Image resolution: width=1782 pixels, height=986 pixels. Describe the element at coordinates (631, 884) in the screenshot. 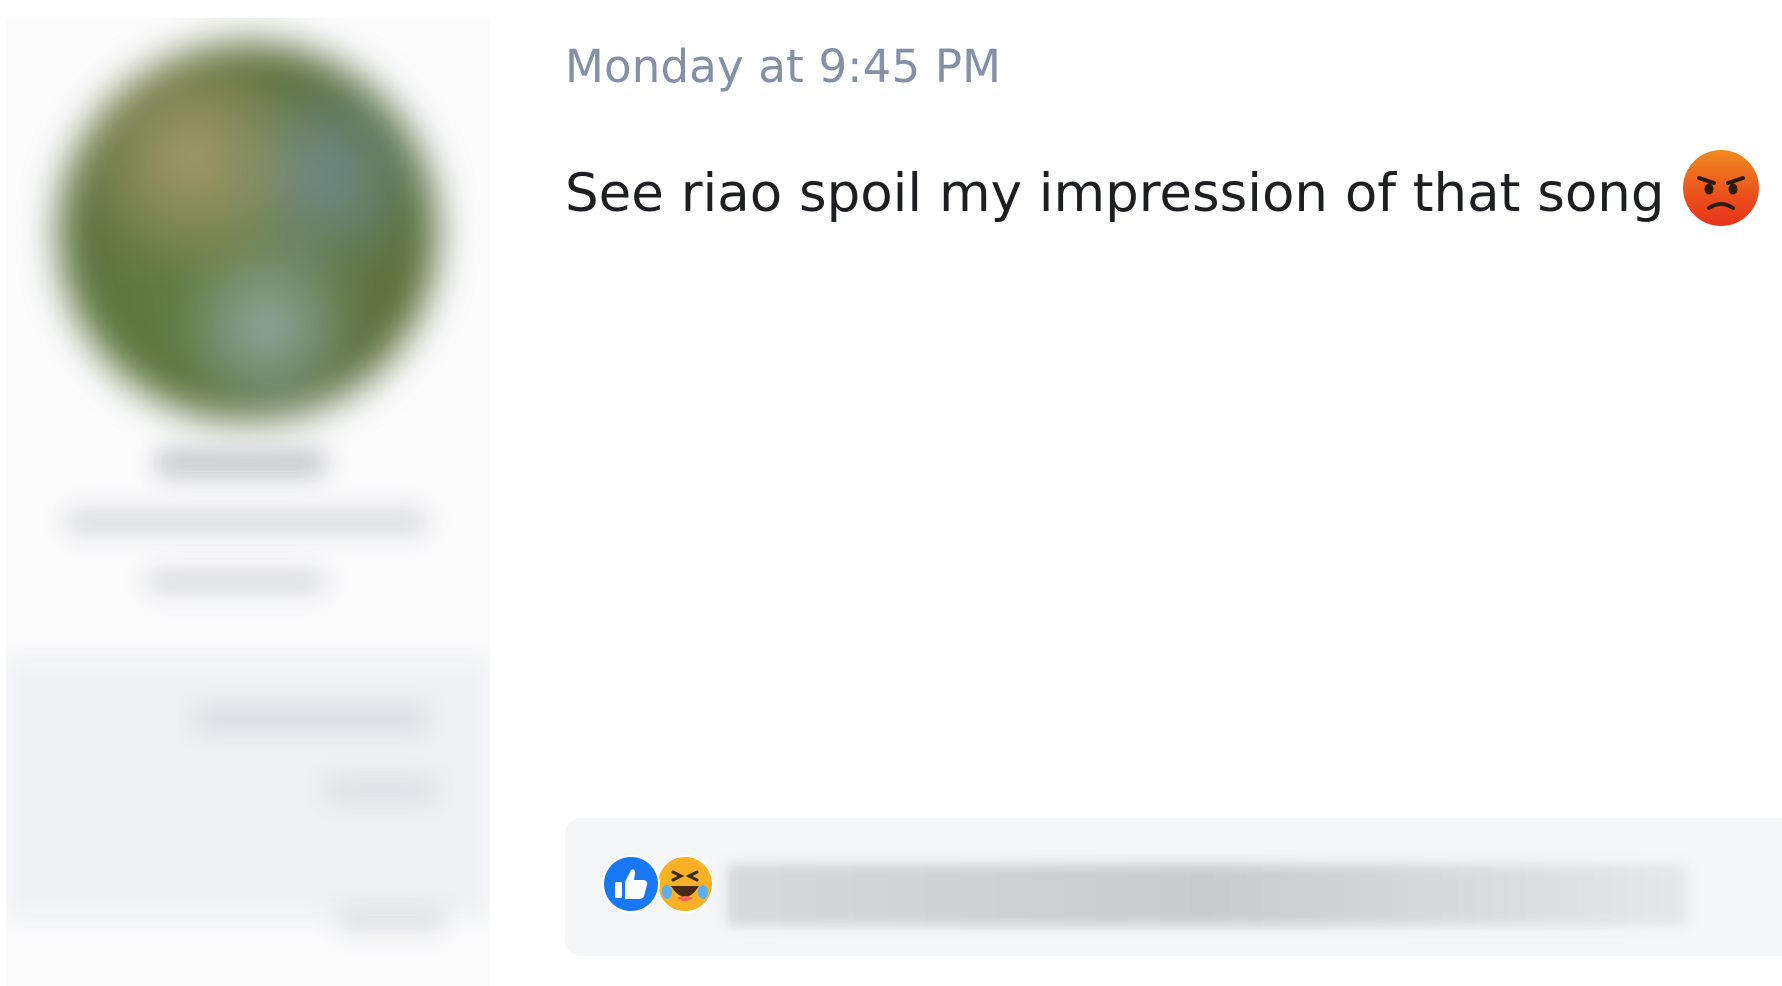

I see `like-icon` at that location.